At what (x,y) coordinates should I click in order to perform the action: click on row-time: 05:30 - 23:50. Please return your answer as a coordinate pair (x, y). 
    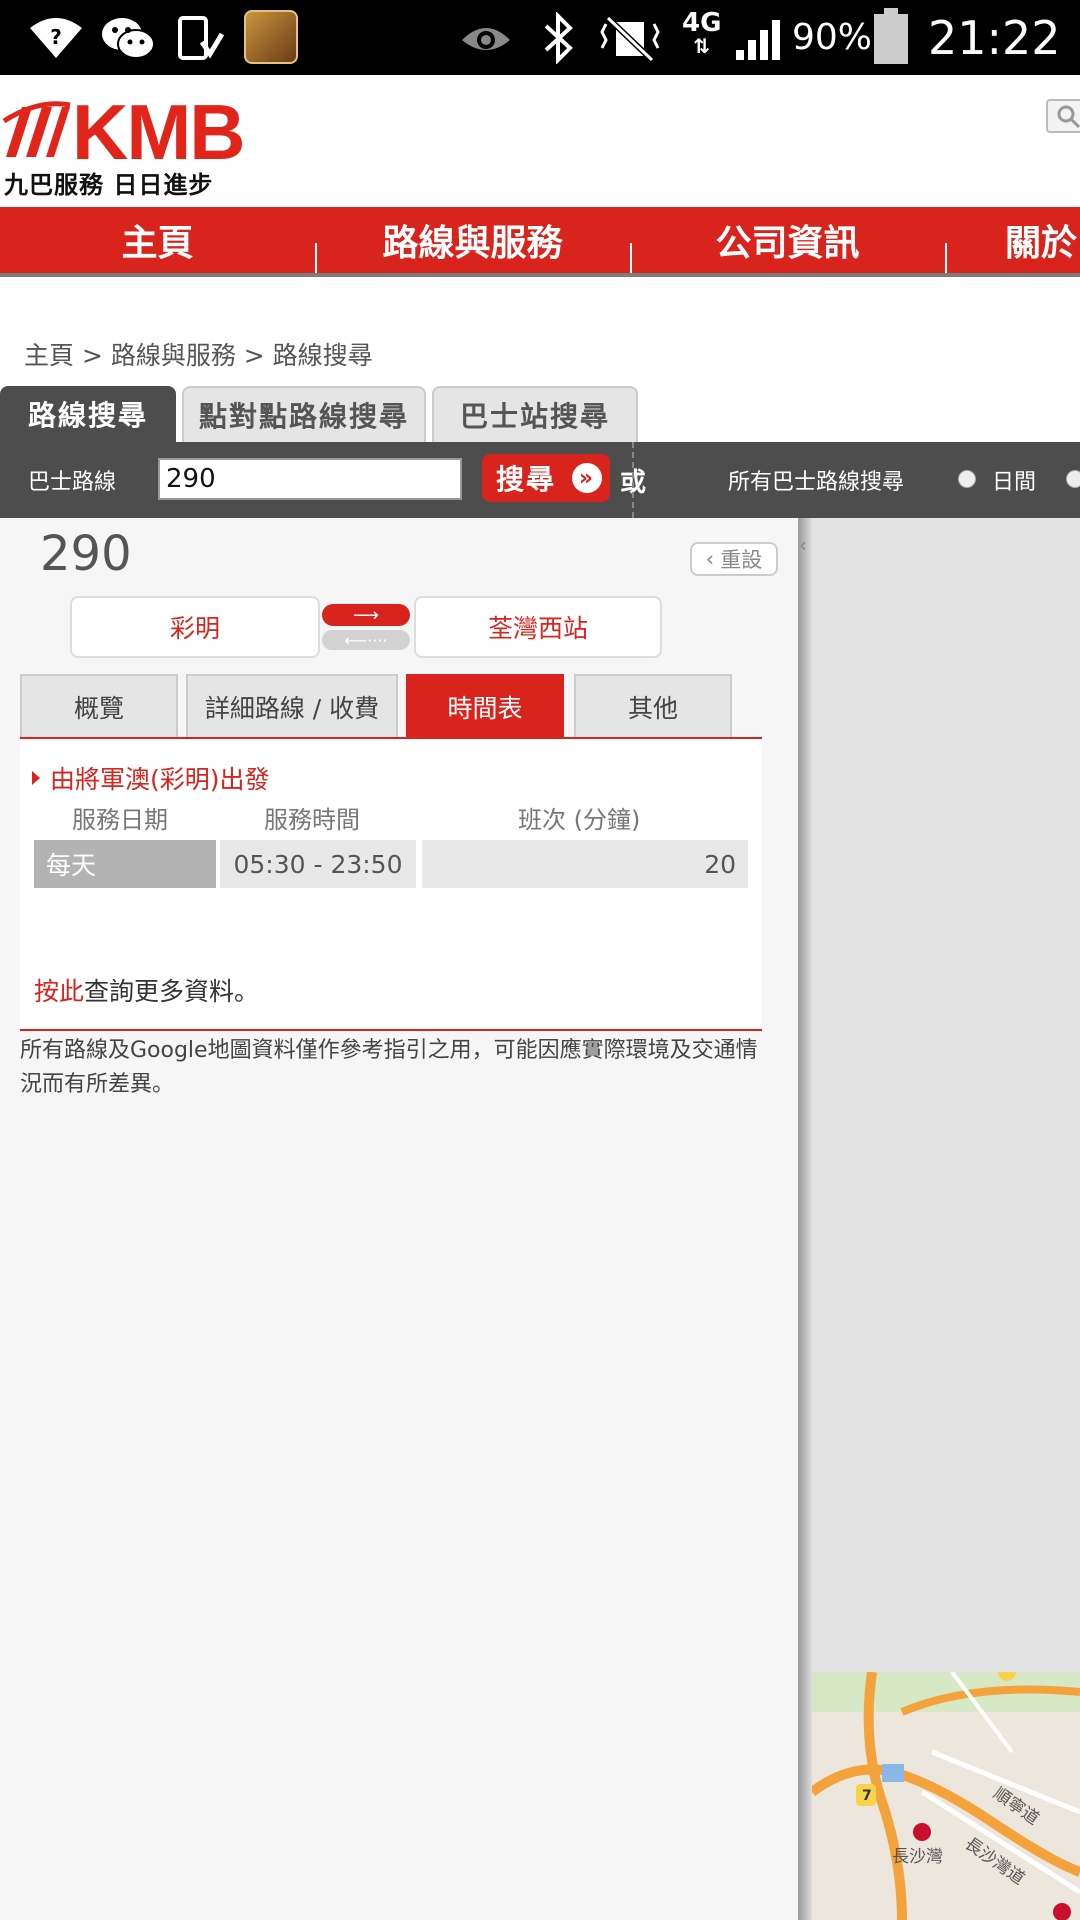
    Looking at the image, I should click on (318, 864).